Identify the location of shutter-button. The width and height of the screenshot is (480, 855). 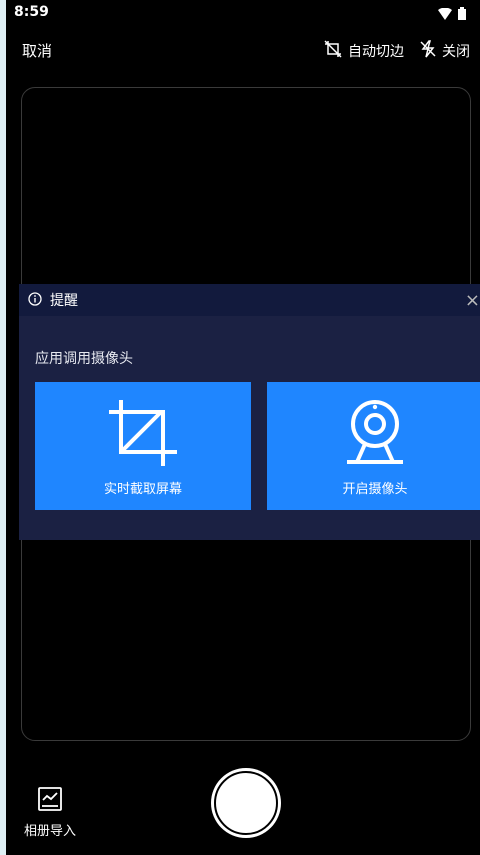
(246, 803).